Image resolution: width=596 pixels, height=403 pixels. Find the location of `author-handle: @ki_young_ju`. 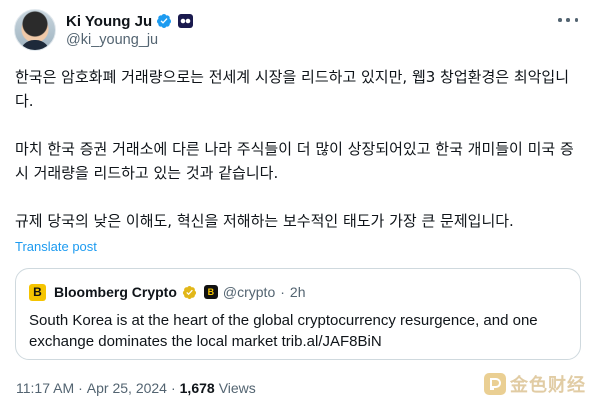

author-handle: @ki_young_ju is located at coordinates (112, 40).